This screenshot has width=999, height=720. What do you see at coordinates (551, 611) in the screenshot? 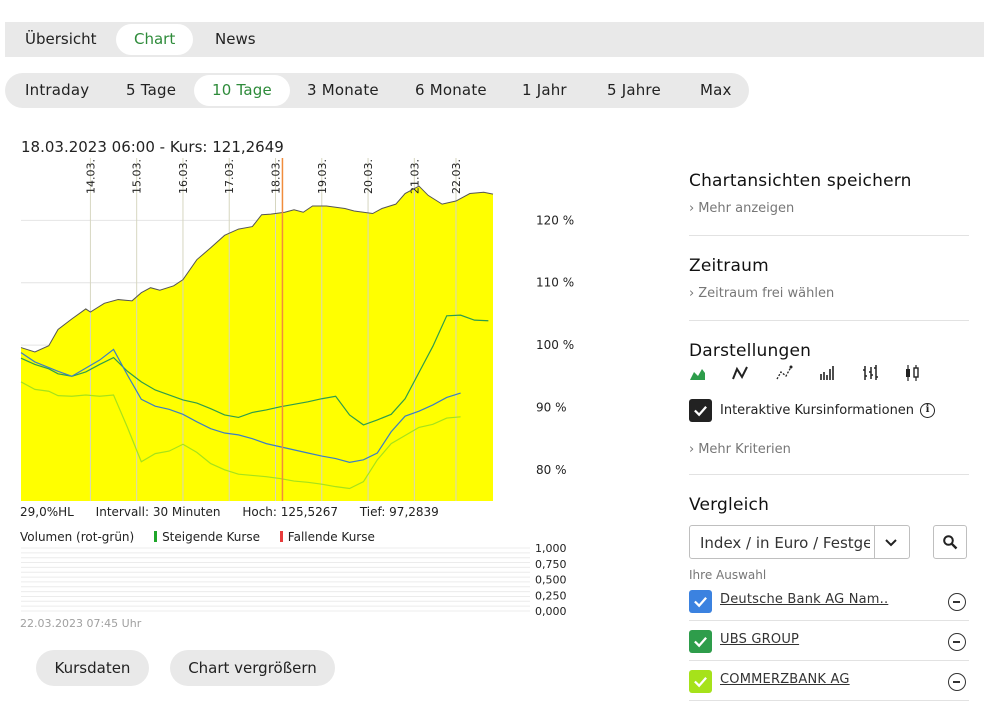
I see `y-tick-label: 0,000` at bounding box center [551, 611].